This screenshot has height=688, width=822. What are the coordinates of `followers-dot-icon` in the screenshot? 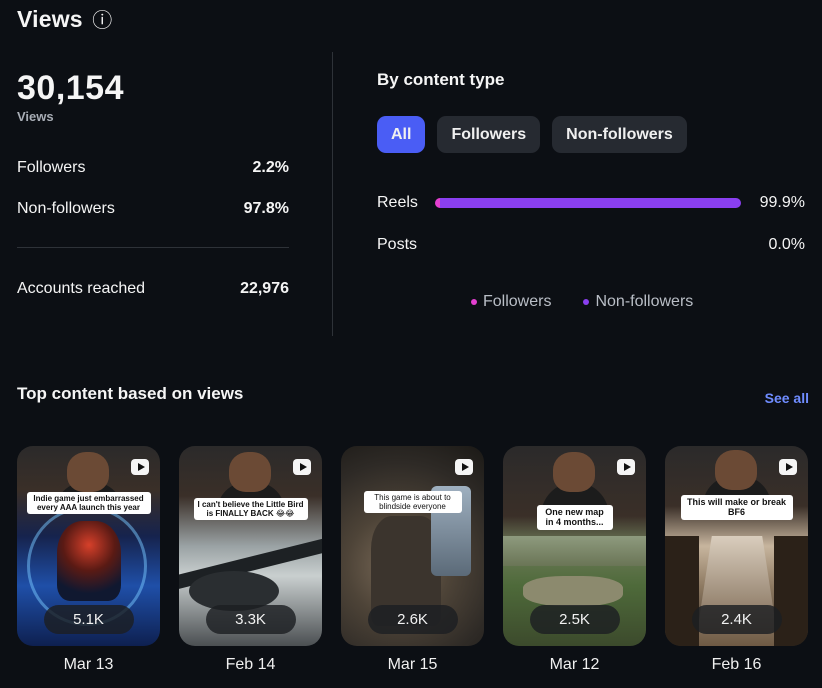 It's located at (474, 302).